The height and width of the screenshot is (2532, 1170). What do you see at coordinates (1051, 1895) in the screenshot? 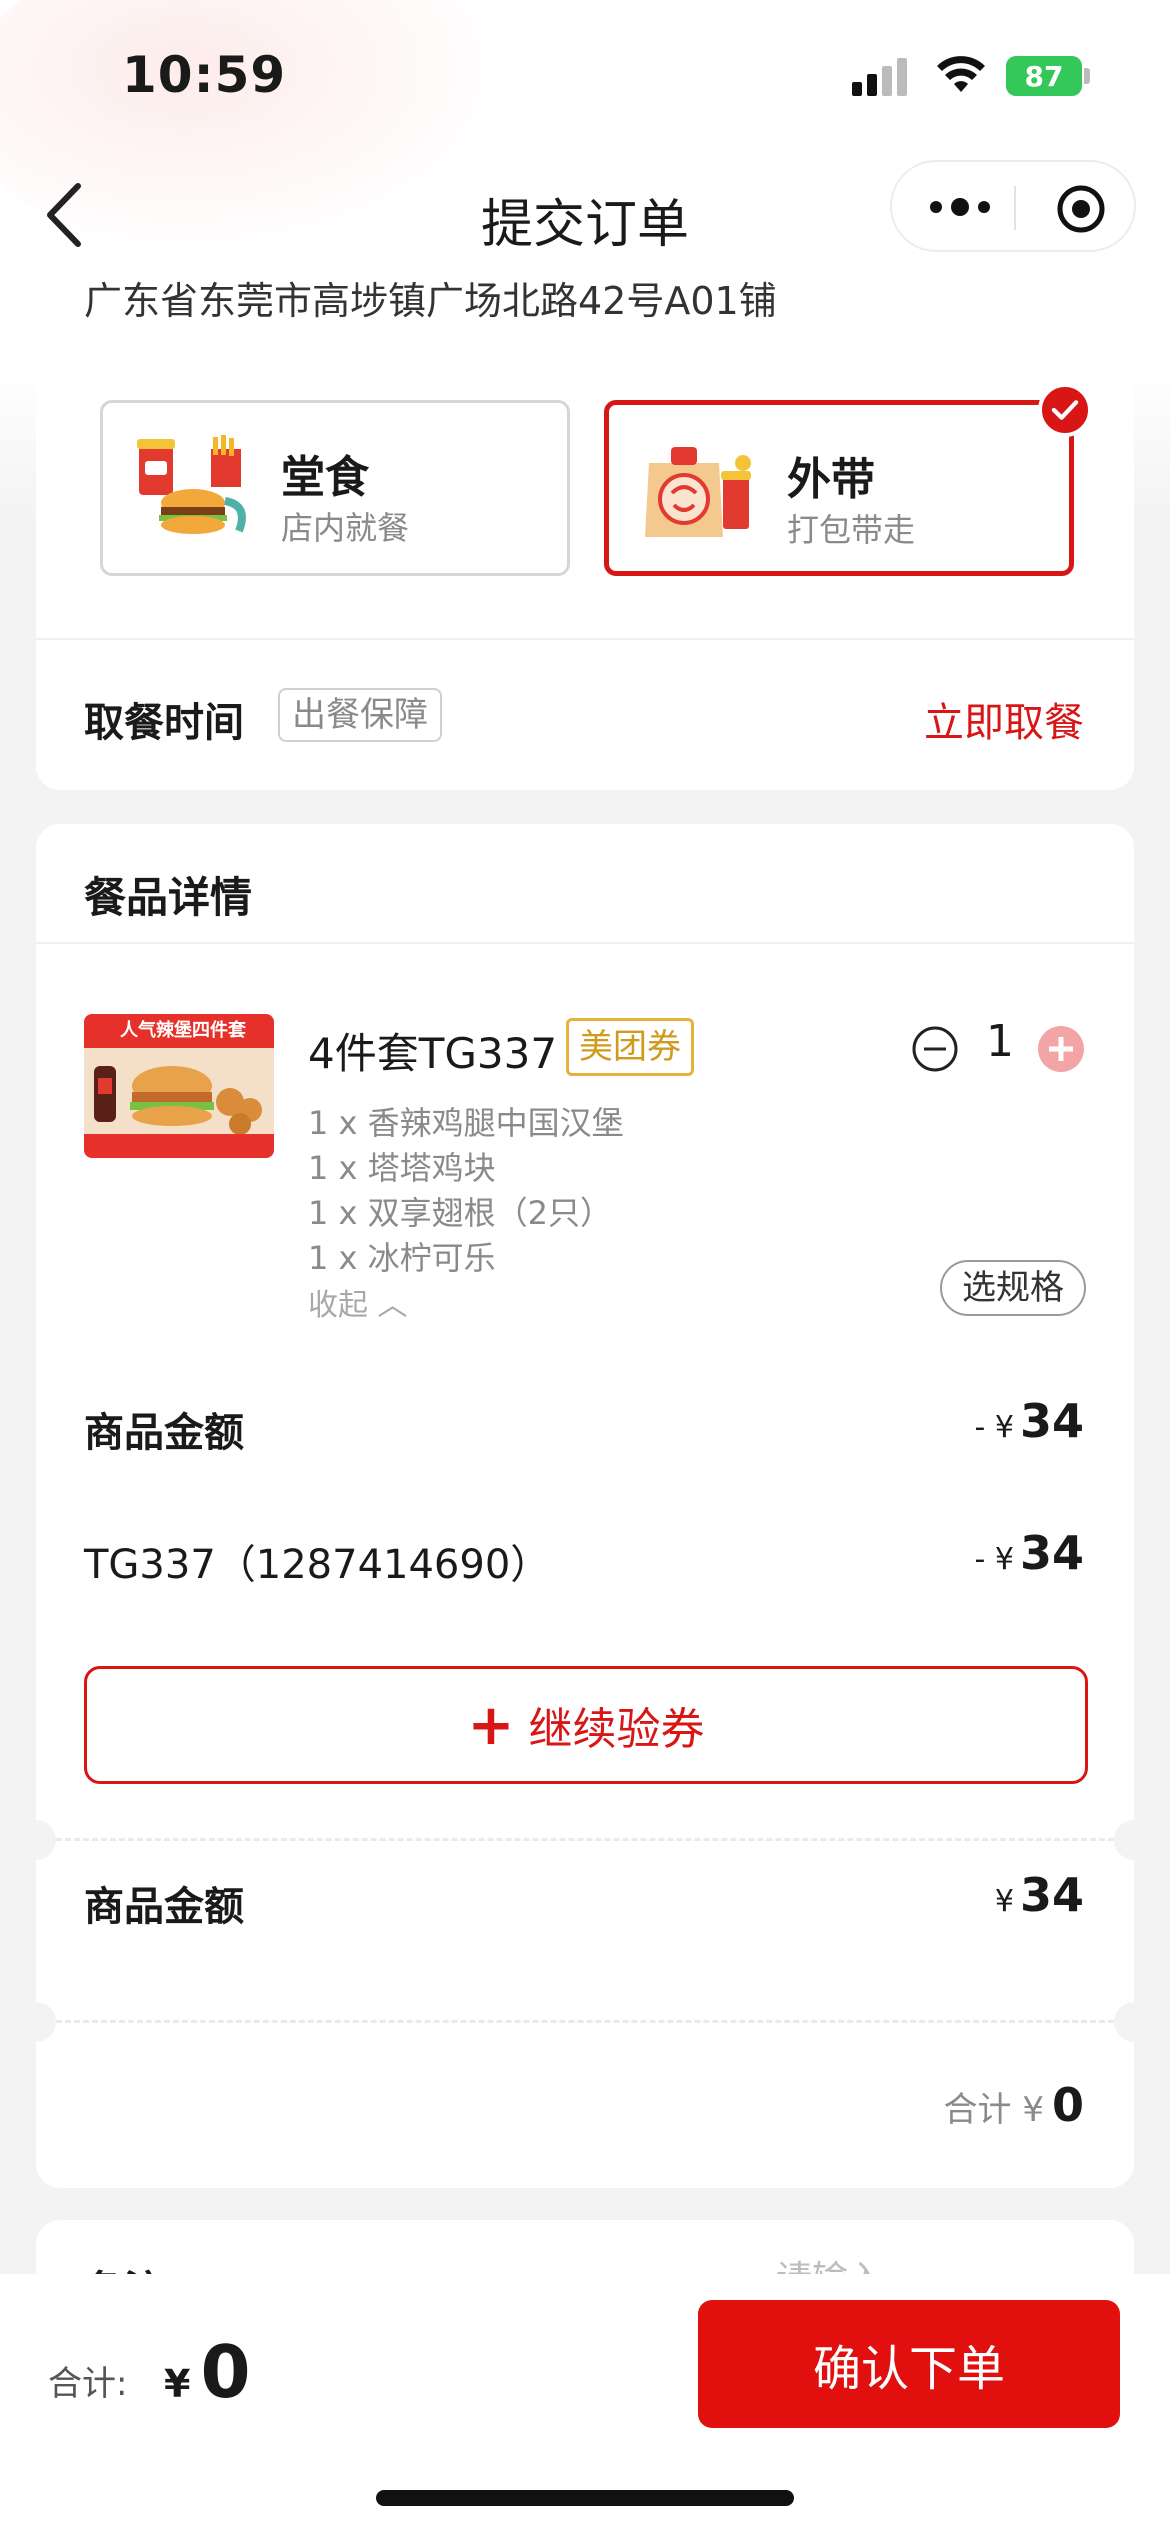
I see `subtotal-number: 34` at bounding box center [1051, 1895].